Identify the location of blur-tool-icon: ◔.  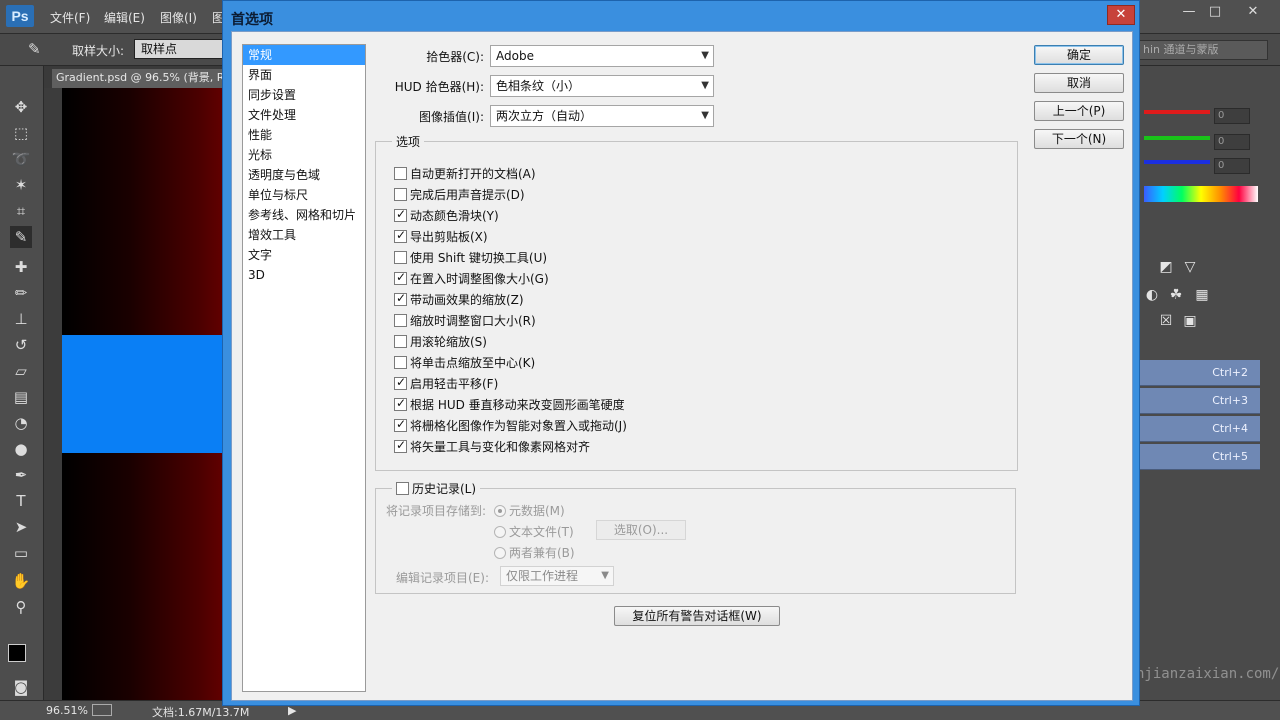
(21, 423).